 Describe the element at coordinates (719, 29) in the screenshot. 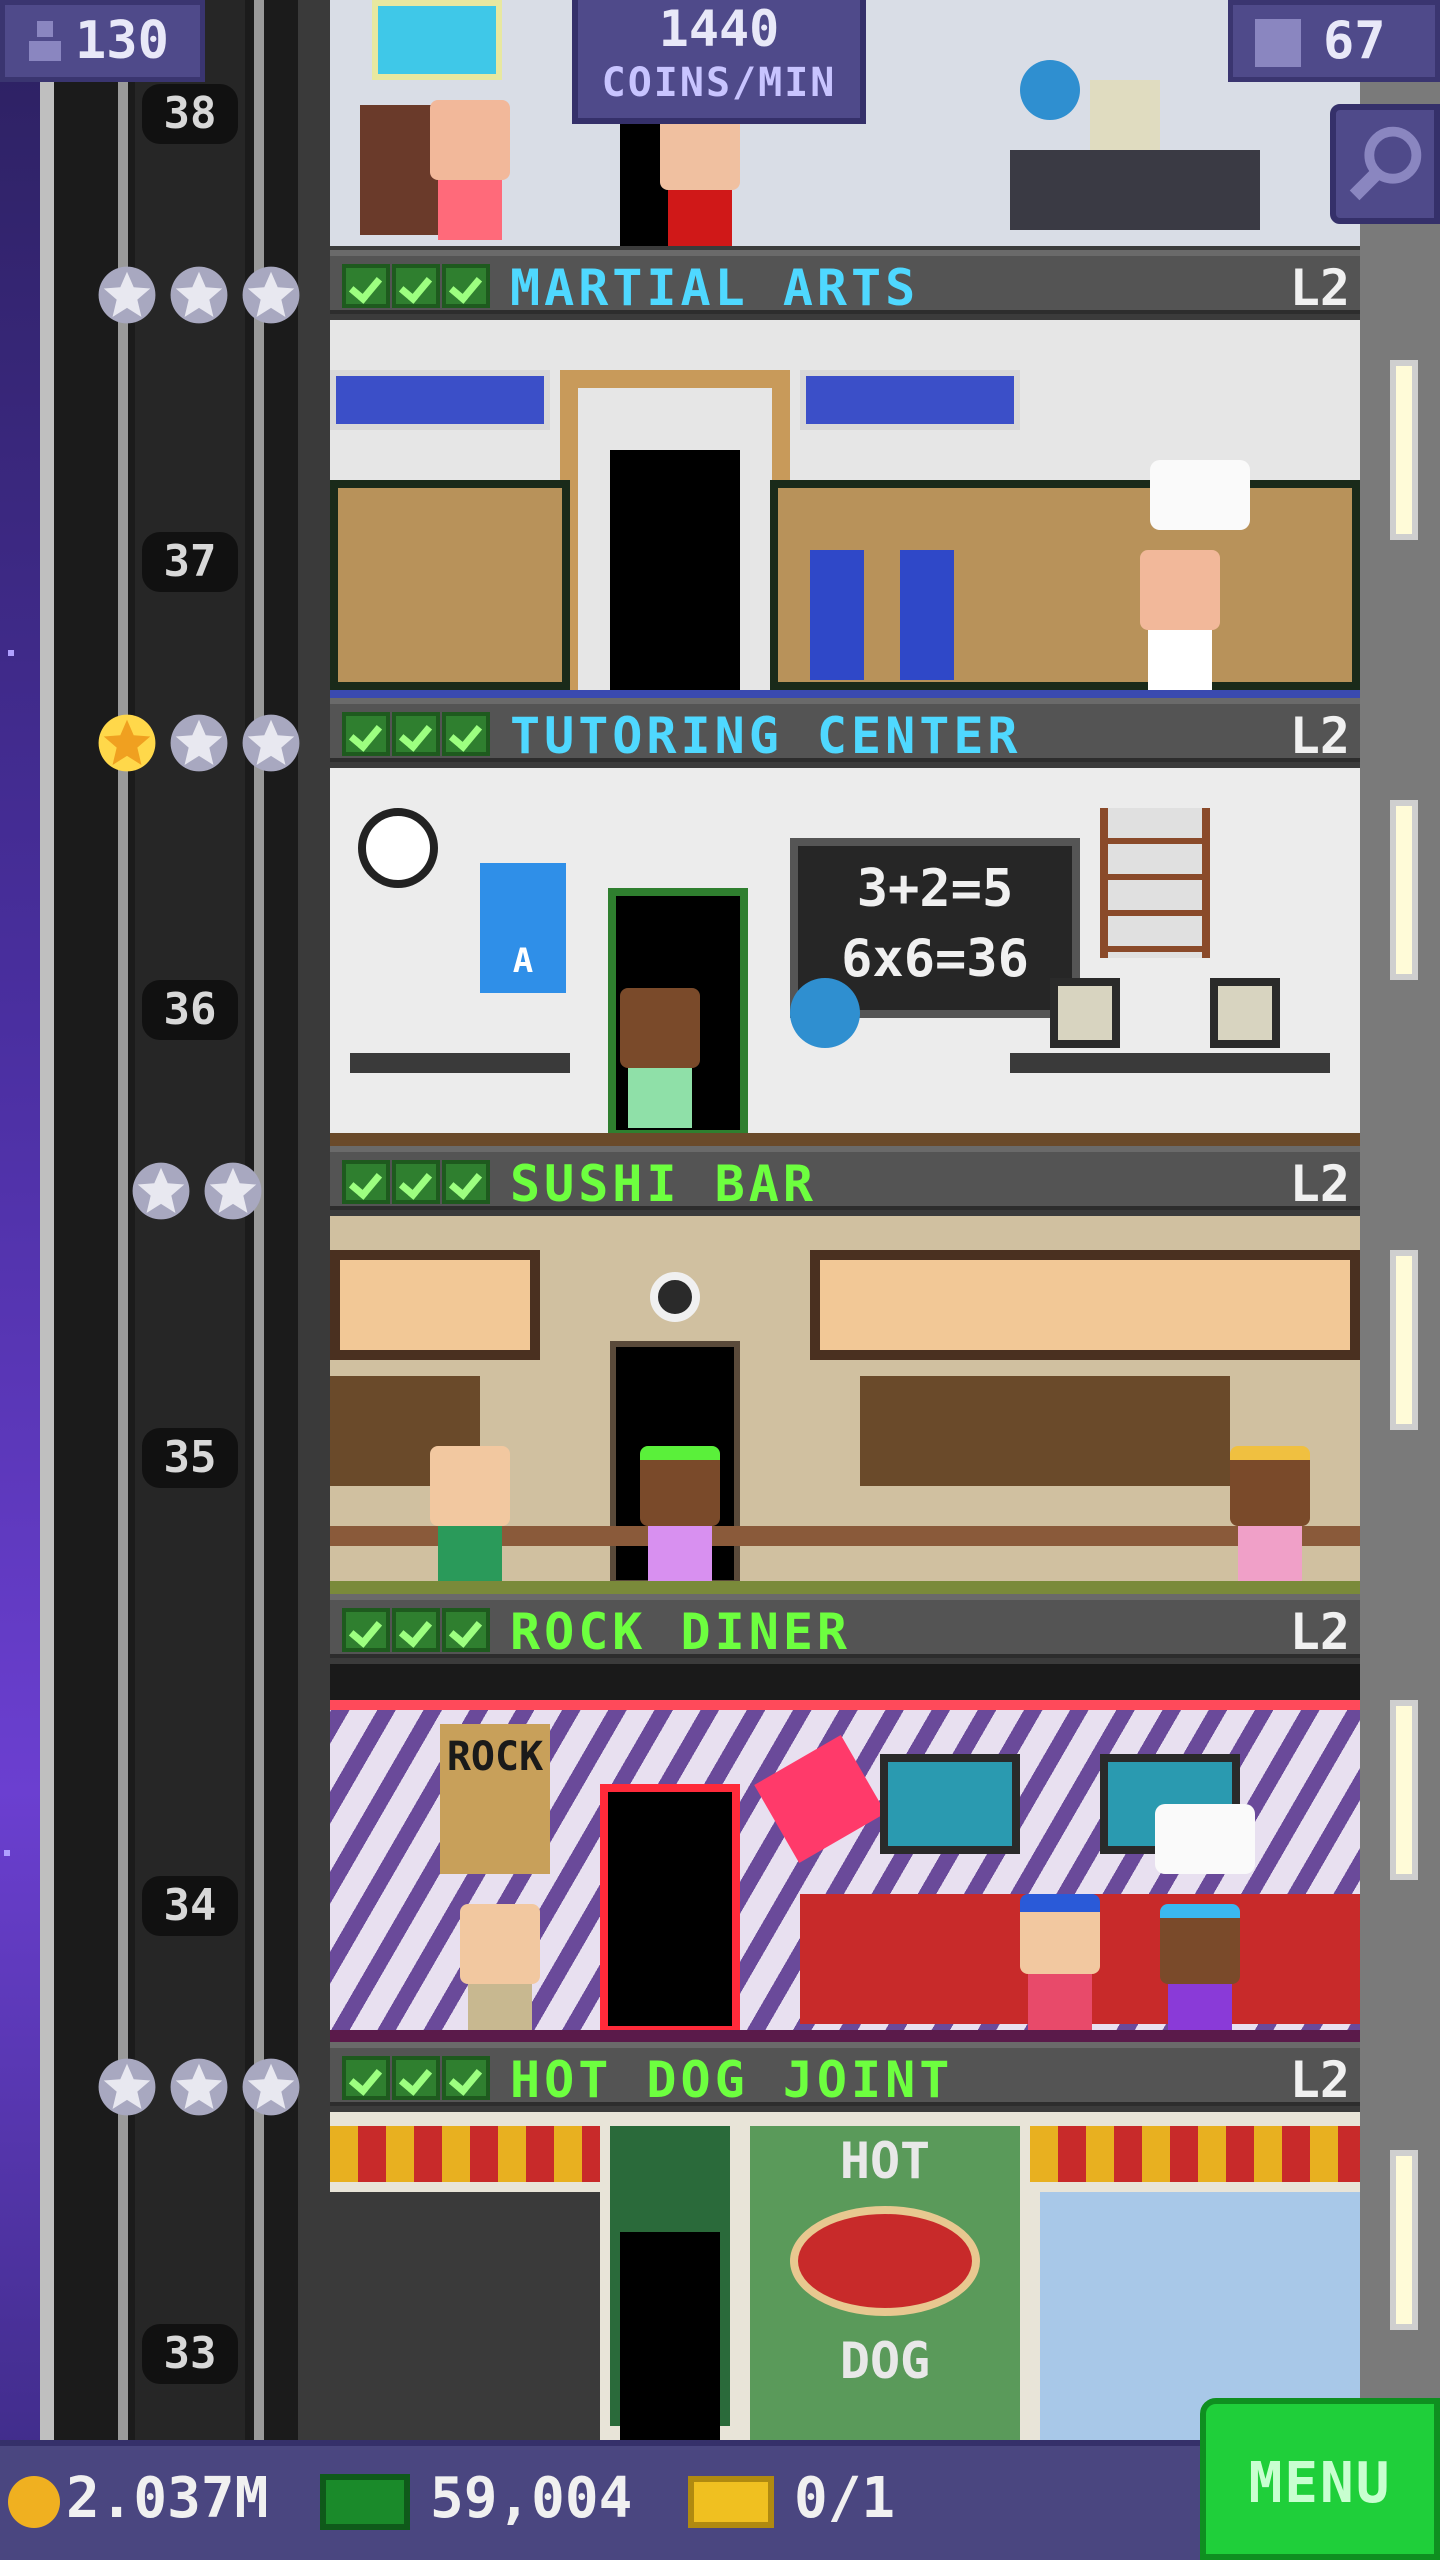

I see `coins-per-minute-value: 1440` at that location.